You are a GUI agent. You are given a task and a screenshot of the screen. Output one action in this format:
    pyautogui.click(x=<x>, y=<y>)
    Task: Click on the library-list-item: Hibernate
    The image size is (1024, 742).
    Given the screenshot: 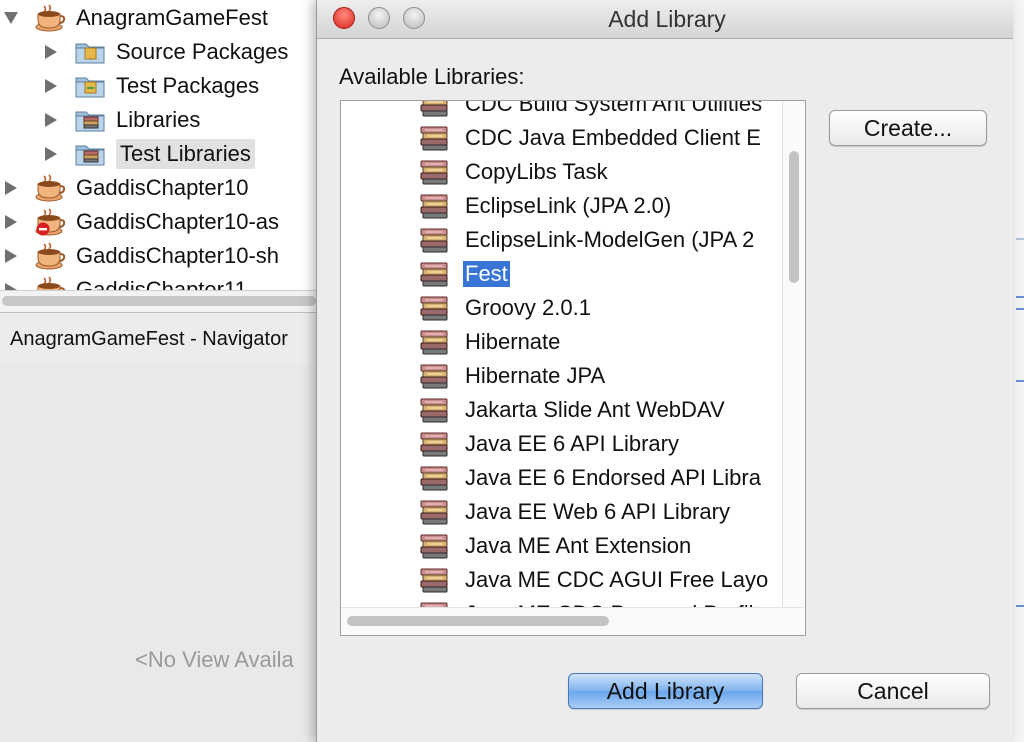 What is the action you would take?
    pyautogui.click(x=561, y=342)
    